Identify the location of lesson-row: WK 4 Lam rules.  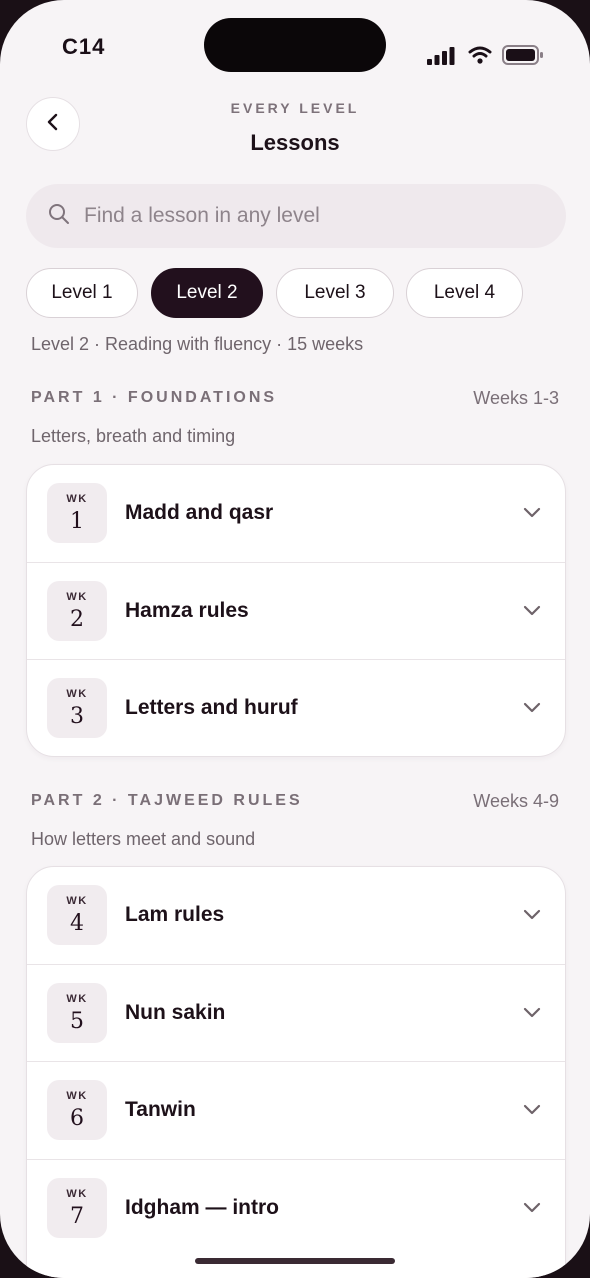
(296, 916).